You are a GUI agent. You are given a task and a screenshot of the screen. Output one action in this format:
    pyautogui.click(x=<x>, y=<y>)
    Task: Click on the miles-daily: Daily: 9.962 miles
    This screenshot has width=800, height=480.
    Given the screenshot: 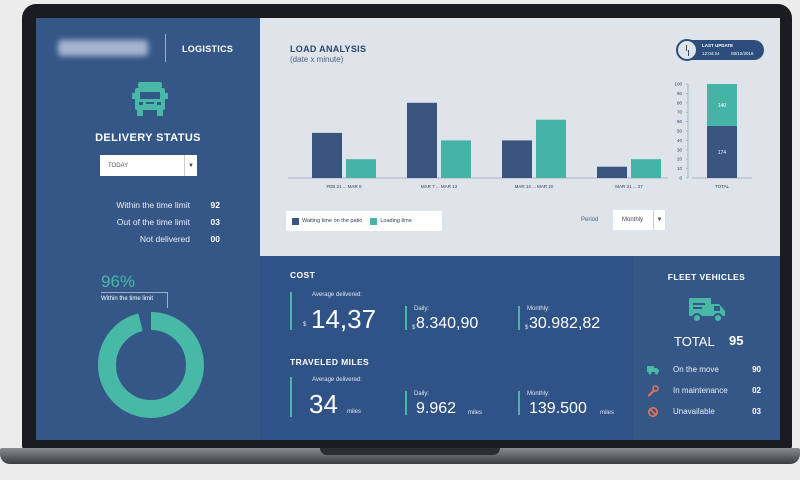 What is the action you would take?
    pyautogui.click(x=455, y=406)
    